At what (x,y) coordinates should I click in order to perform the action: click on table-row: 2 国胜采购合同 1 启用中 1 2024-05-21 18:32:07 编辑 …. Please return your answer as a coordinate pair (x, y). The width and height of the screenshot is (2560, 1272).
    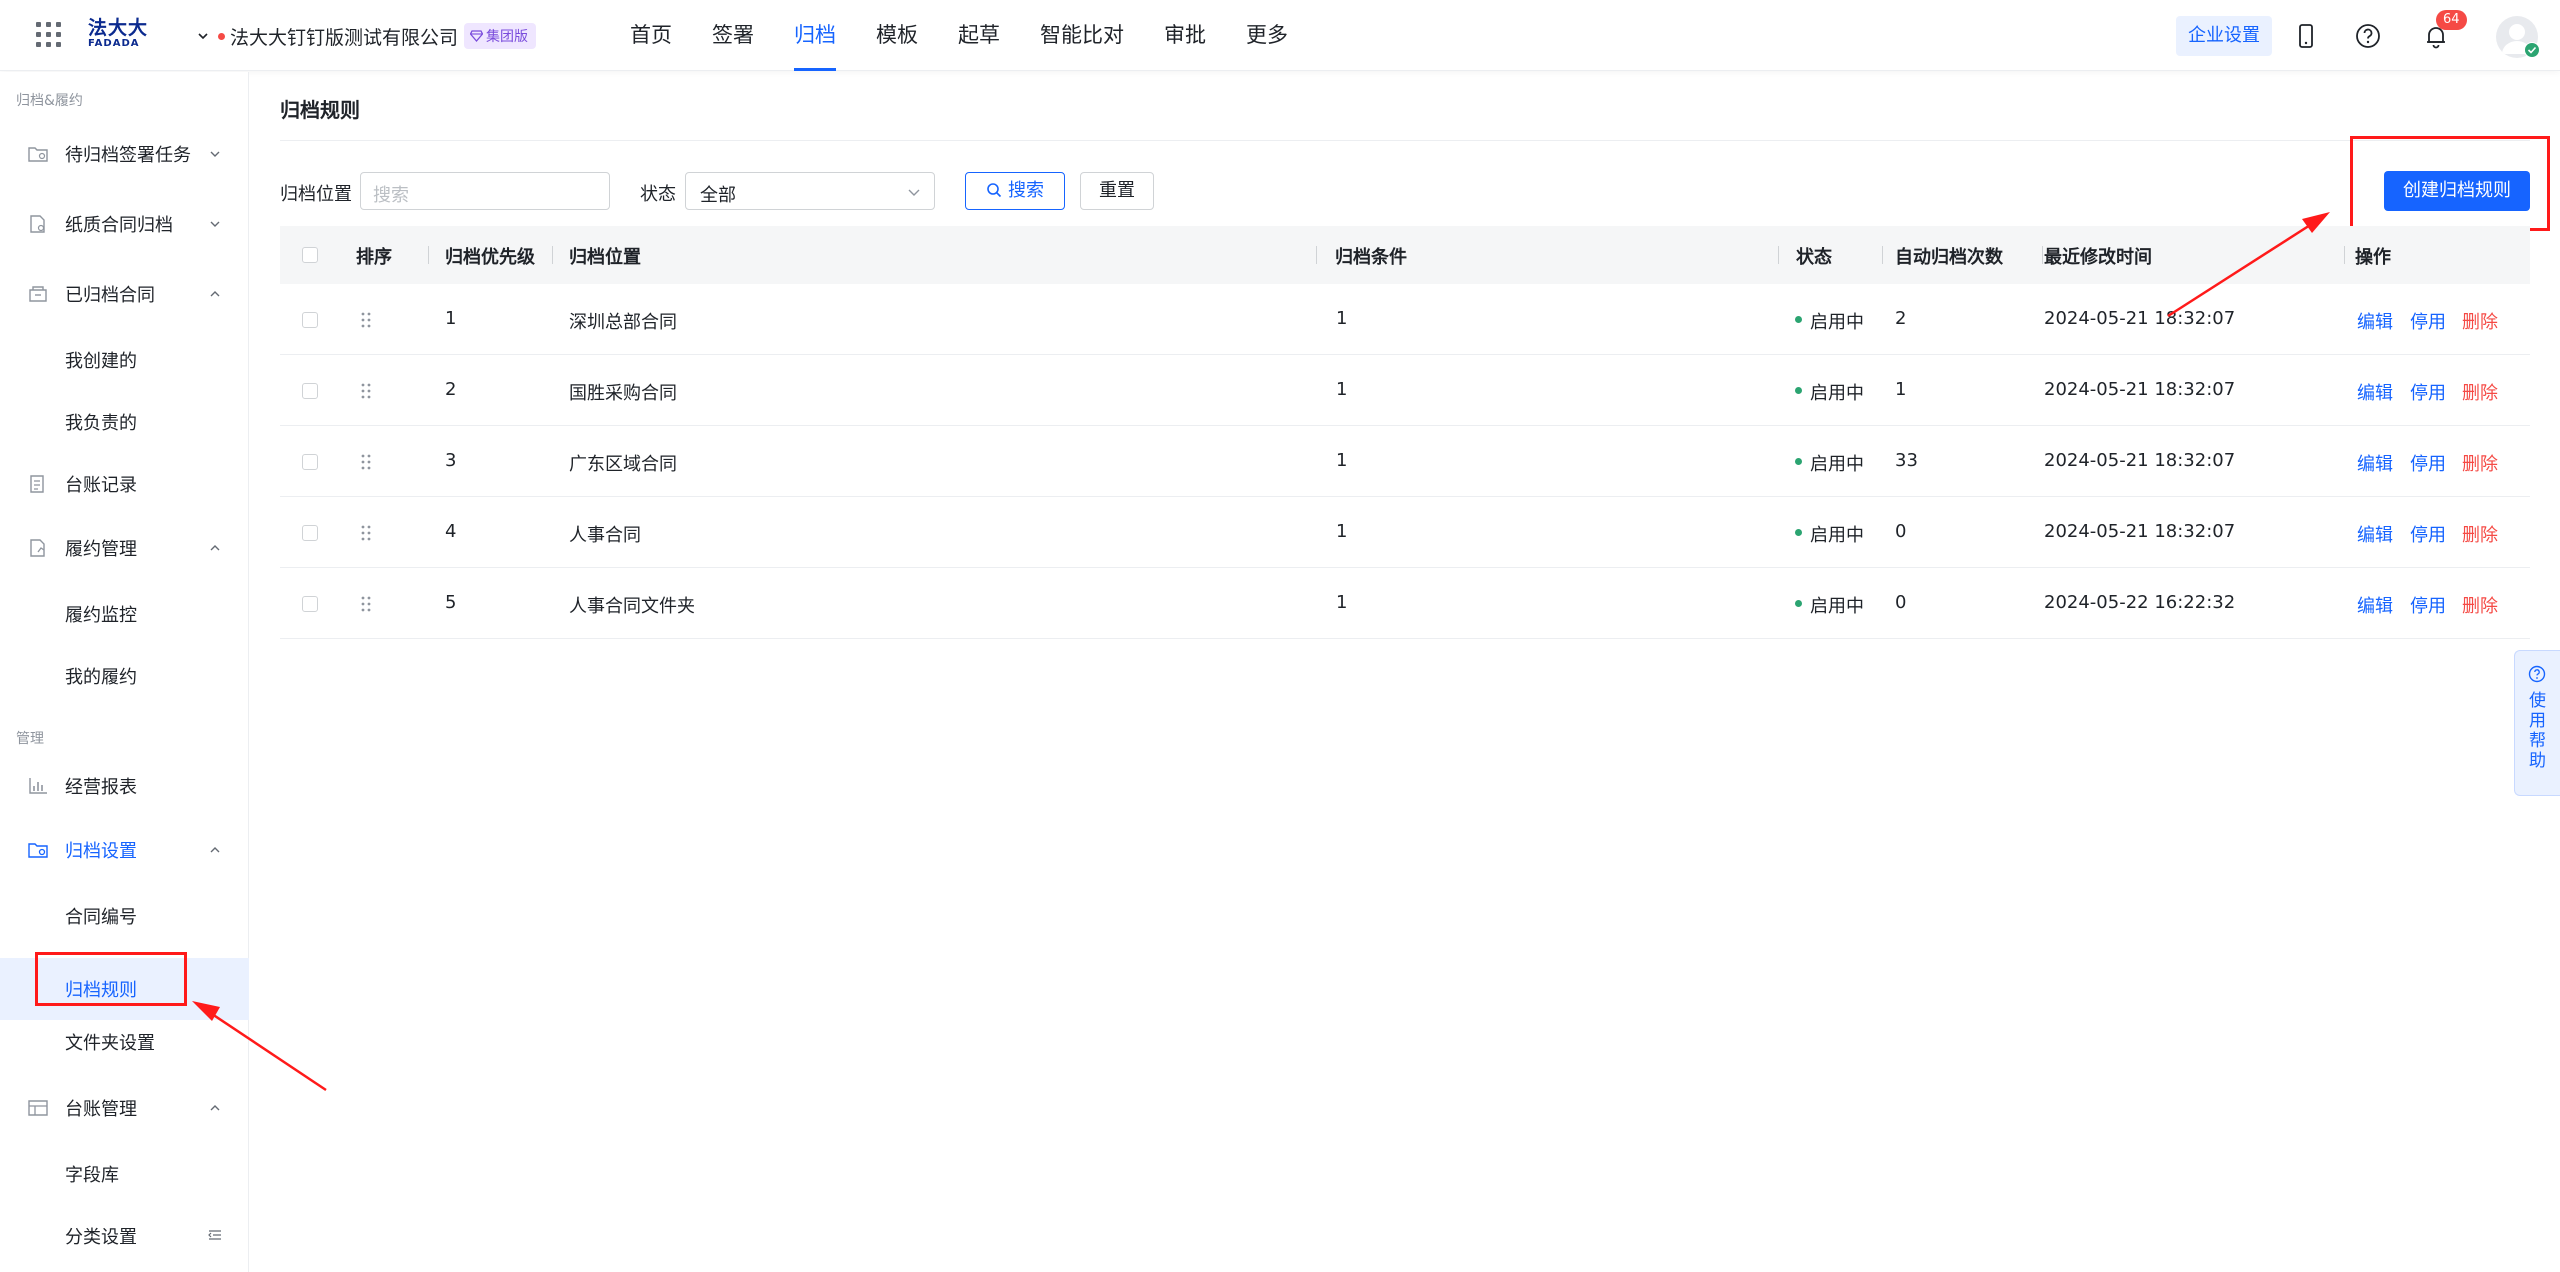
    Looking at the image, I should click on (1405, 390).